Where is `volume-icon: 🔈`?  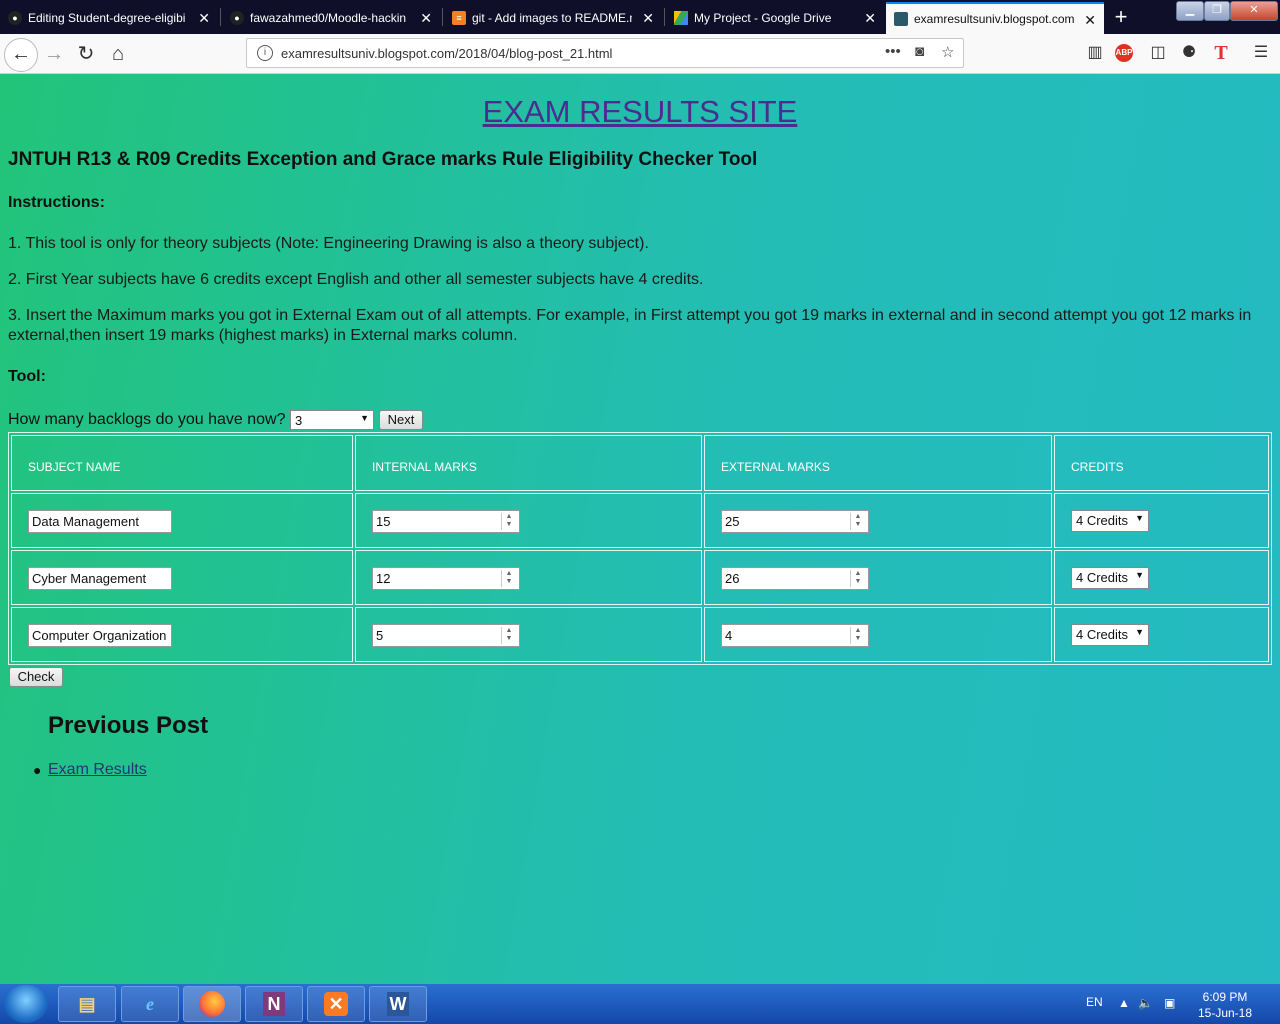 volume-icon: 🔈 is located at coordinates (1145, 1003).